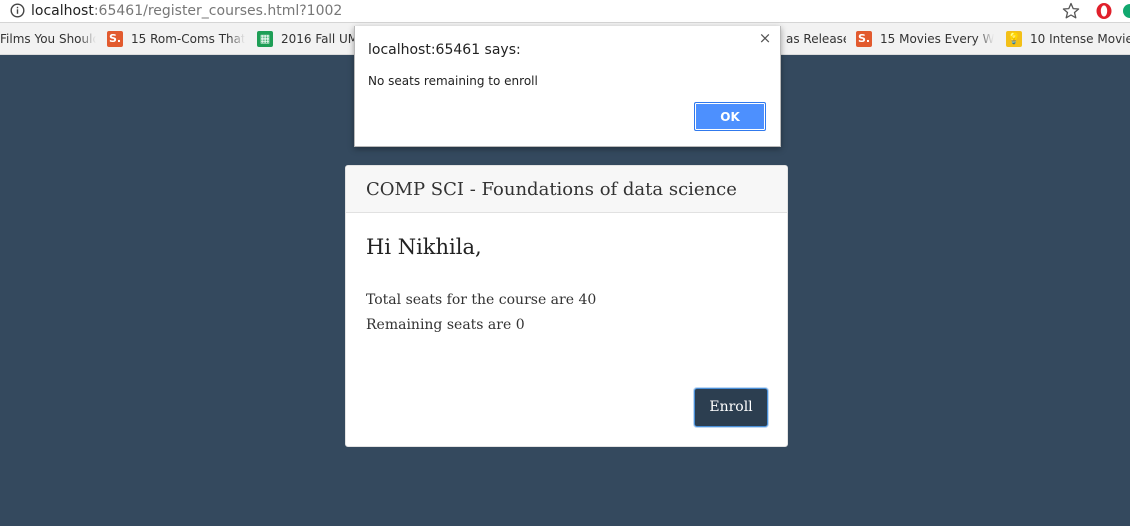 The height and width of the screenshot is (526, 1130). I want to click on url-path: :65461/register_courses.html?1002, so click(218, 11).